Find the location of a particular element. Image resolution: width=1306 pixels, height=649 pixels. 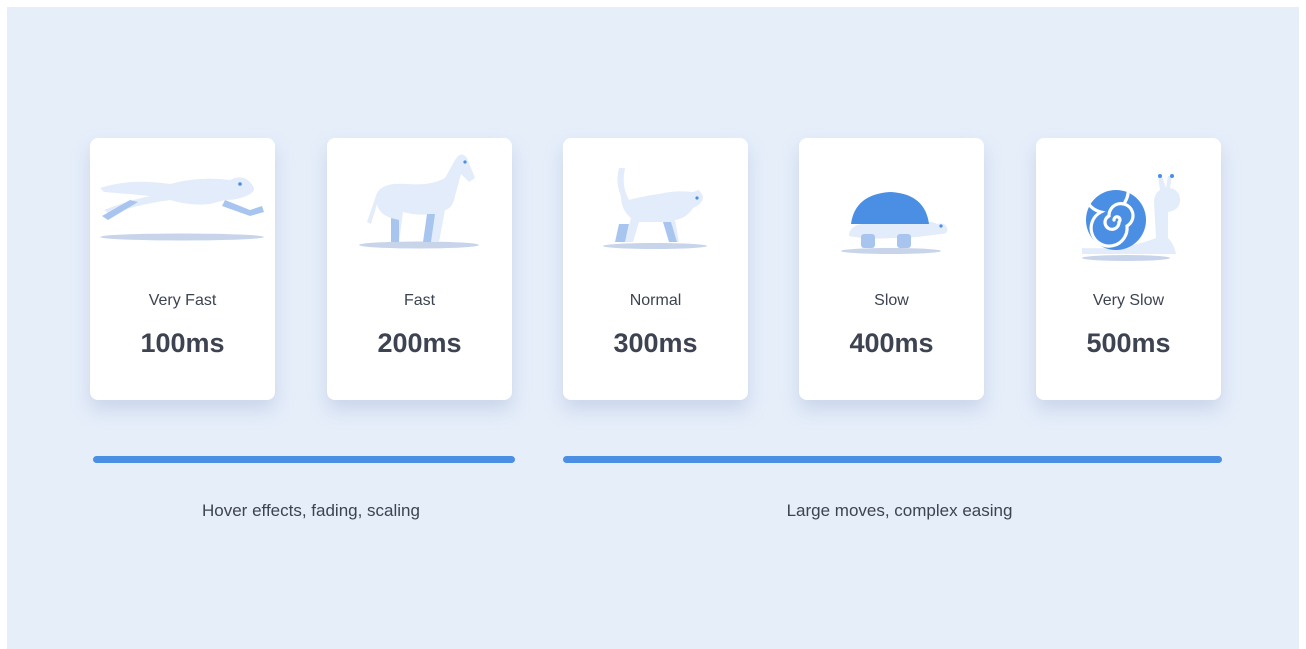

speed-value: 500ms is located at coordinates (1128, 343).